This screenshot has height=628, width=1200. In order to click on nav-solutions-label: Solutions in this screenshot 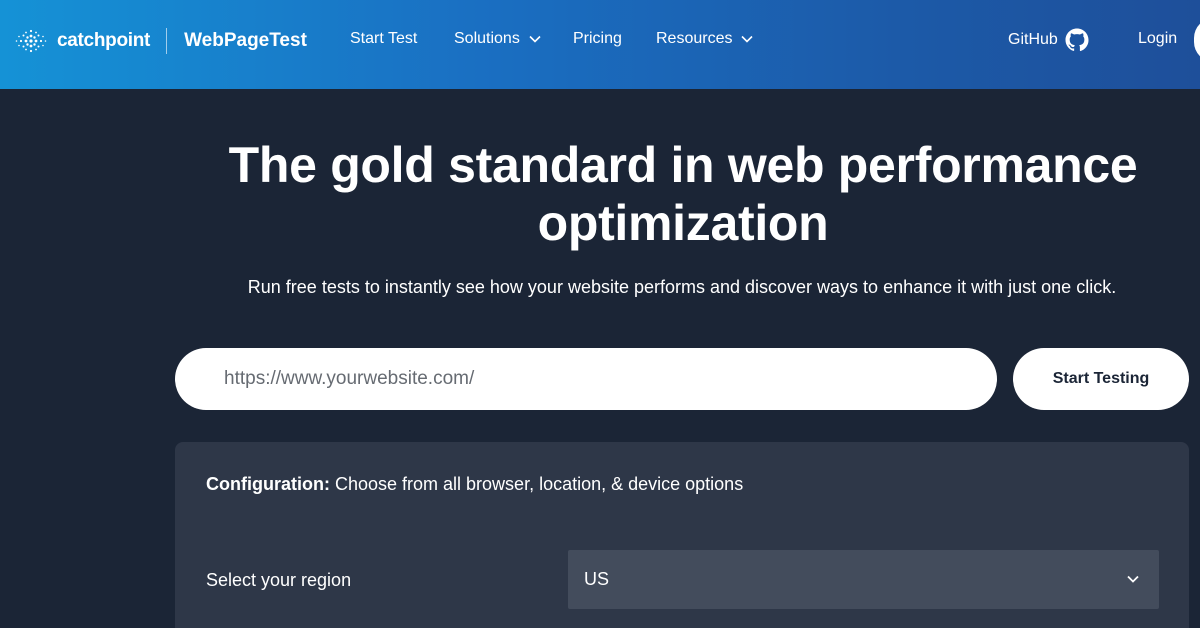, I will do `click(487, 38)`.